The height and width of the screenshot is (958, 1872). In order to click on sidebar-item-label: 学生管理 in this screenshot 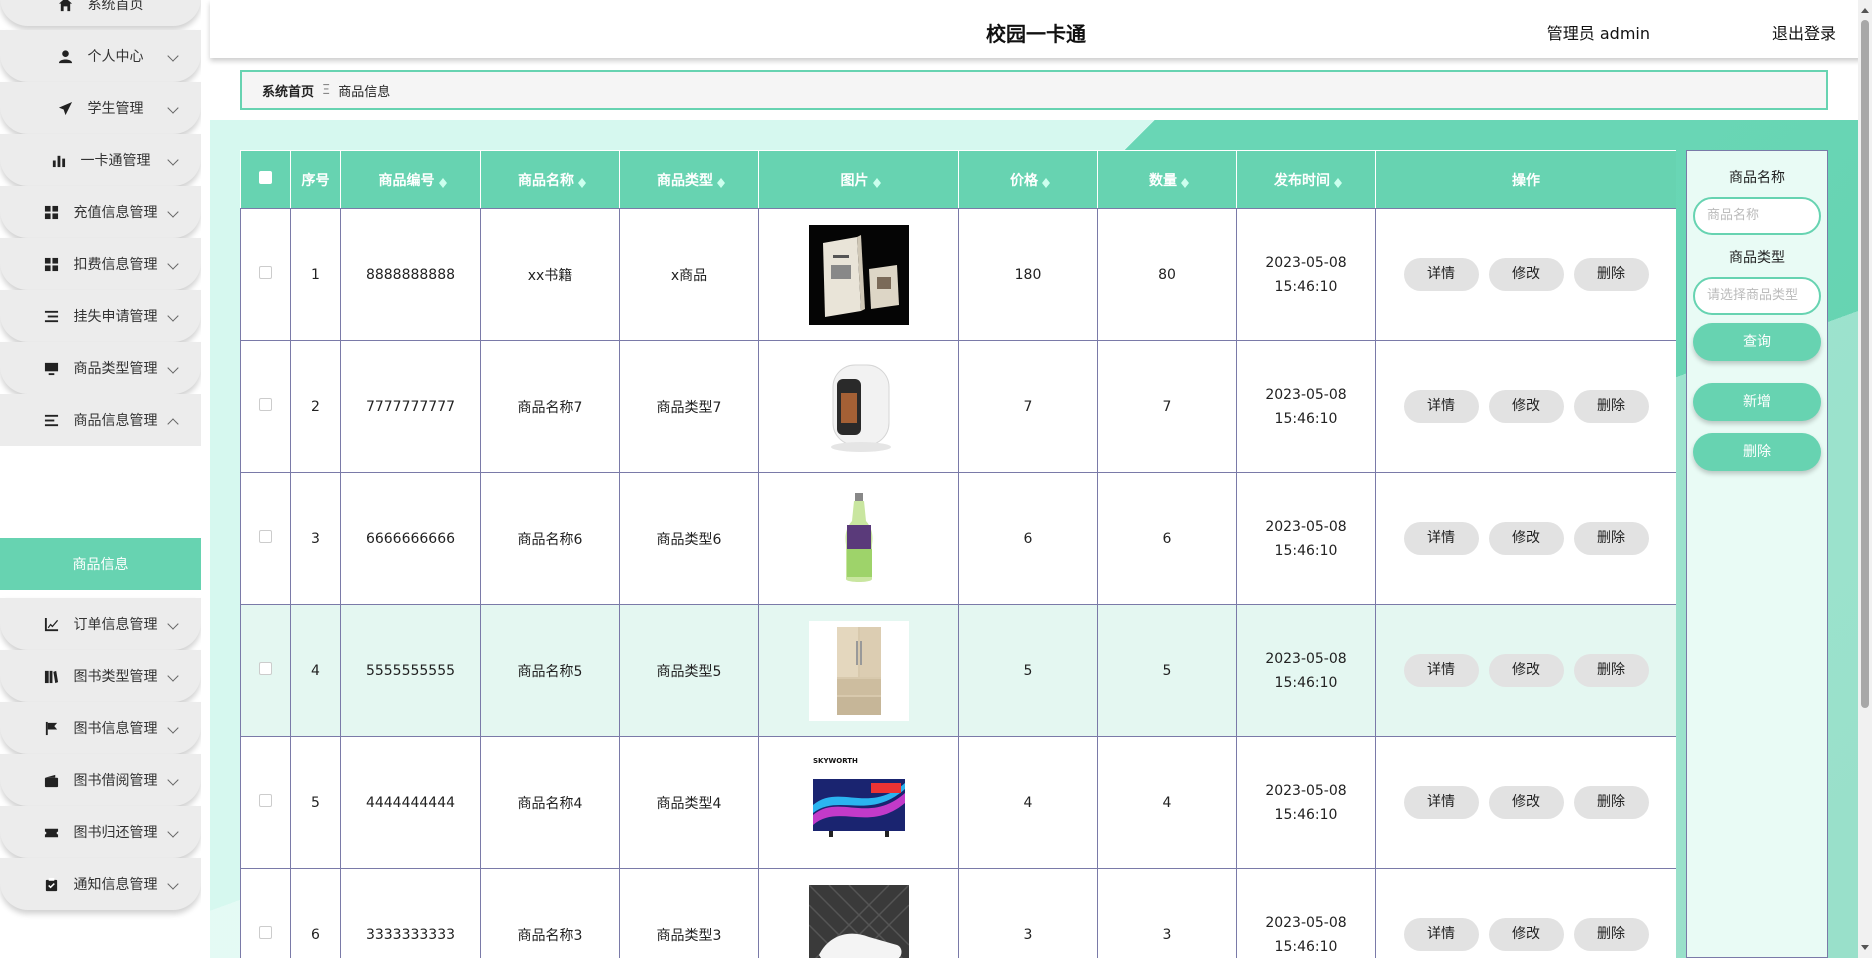, I will do `click(115, 109)`.